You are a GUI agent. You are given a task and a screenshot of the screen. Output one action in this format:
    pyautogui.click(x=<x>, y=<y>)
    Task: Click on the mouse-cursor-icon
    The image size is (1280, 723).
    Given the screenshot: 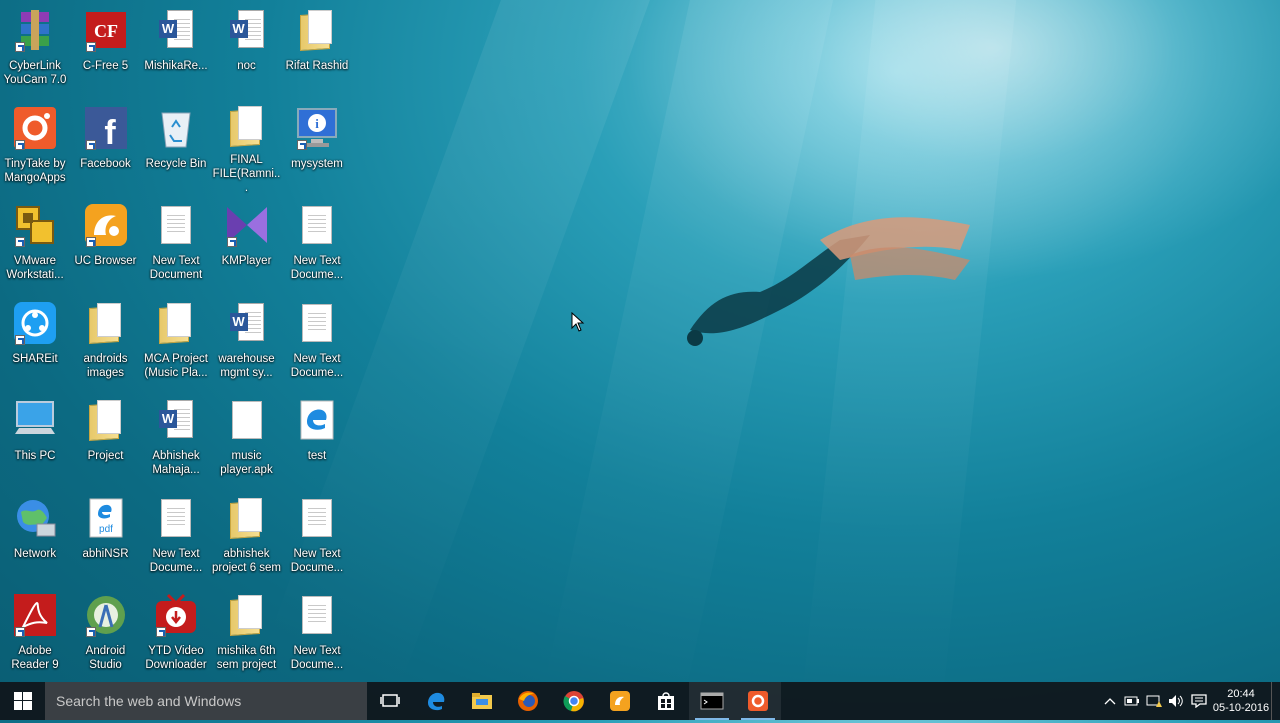 What is the action you would take?
    pyautogui.click(x=578, y=322)
    